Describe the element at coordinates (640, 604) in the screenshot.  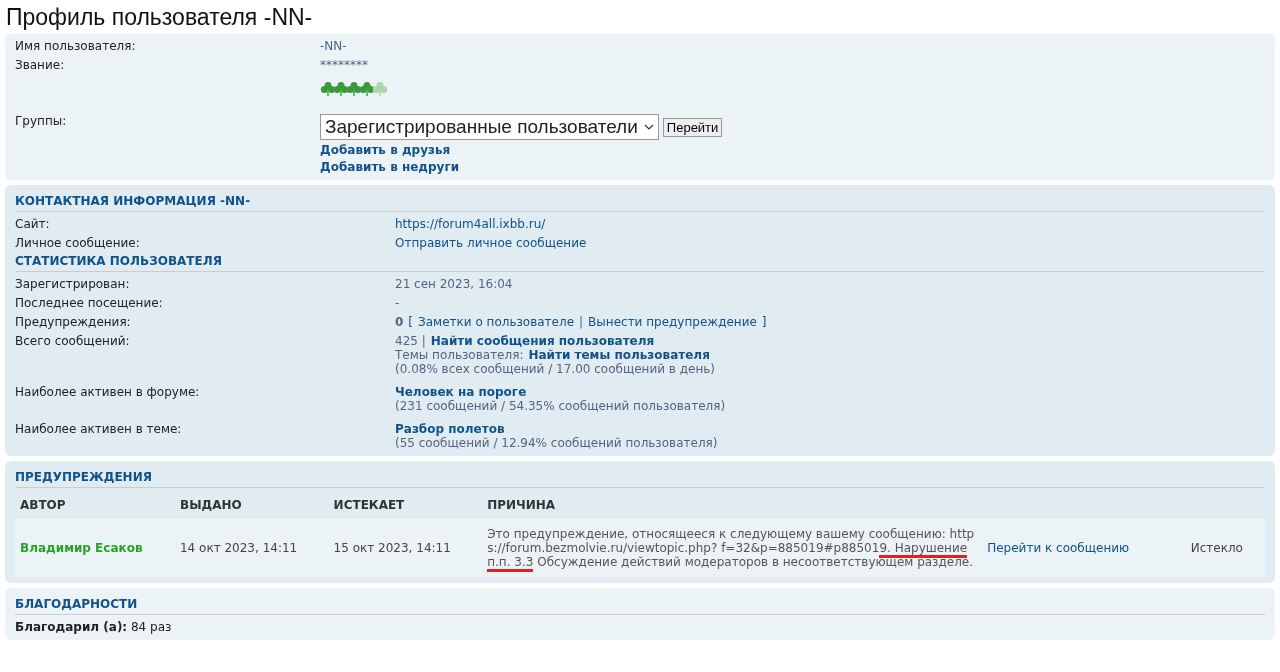
I see `section-heading: БЛАГОДАРНОСТИ` at that location.